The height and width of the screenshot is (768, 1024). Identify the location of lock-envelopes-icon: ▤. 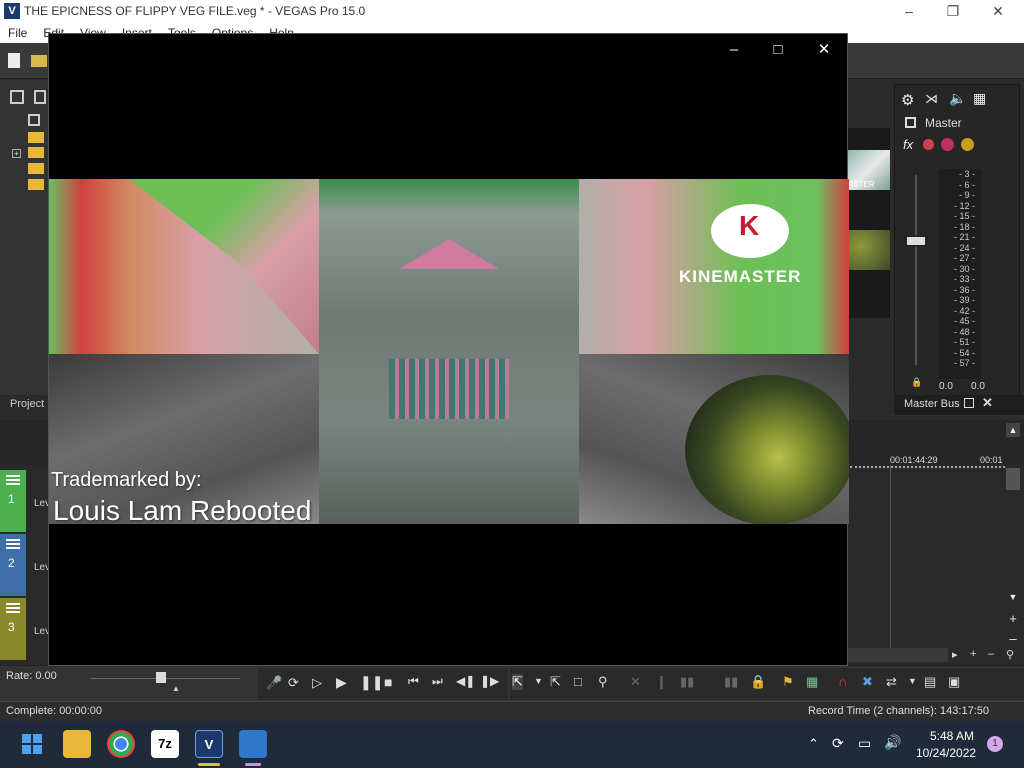
(930, 682).